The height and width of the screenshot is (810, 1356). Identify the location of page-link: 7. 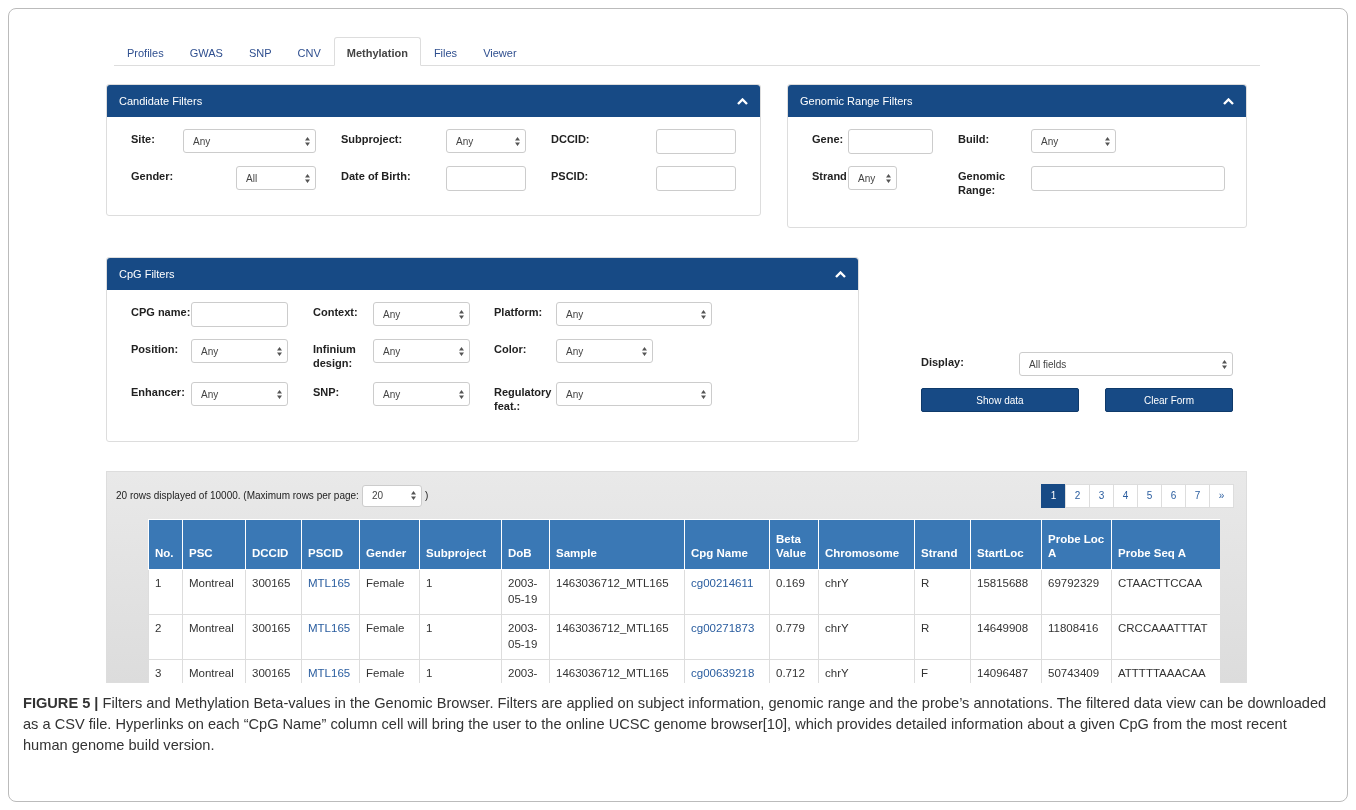
(1197, 495).